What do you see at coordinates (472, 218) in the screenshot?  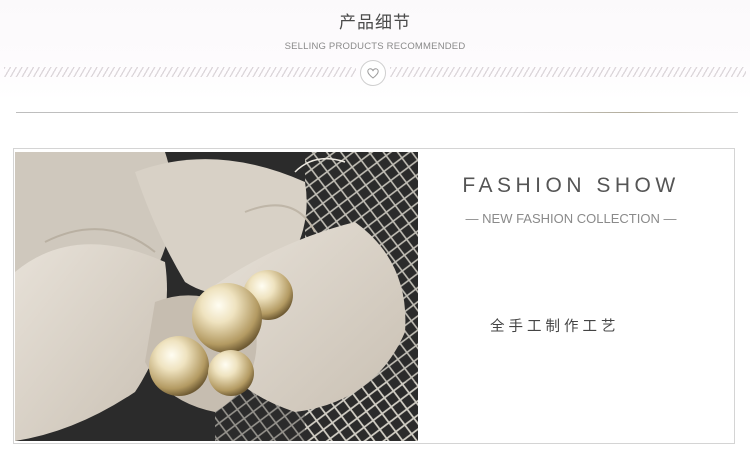 I see `dash-left: —` at bounding box center [472, 218].